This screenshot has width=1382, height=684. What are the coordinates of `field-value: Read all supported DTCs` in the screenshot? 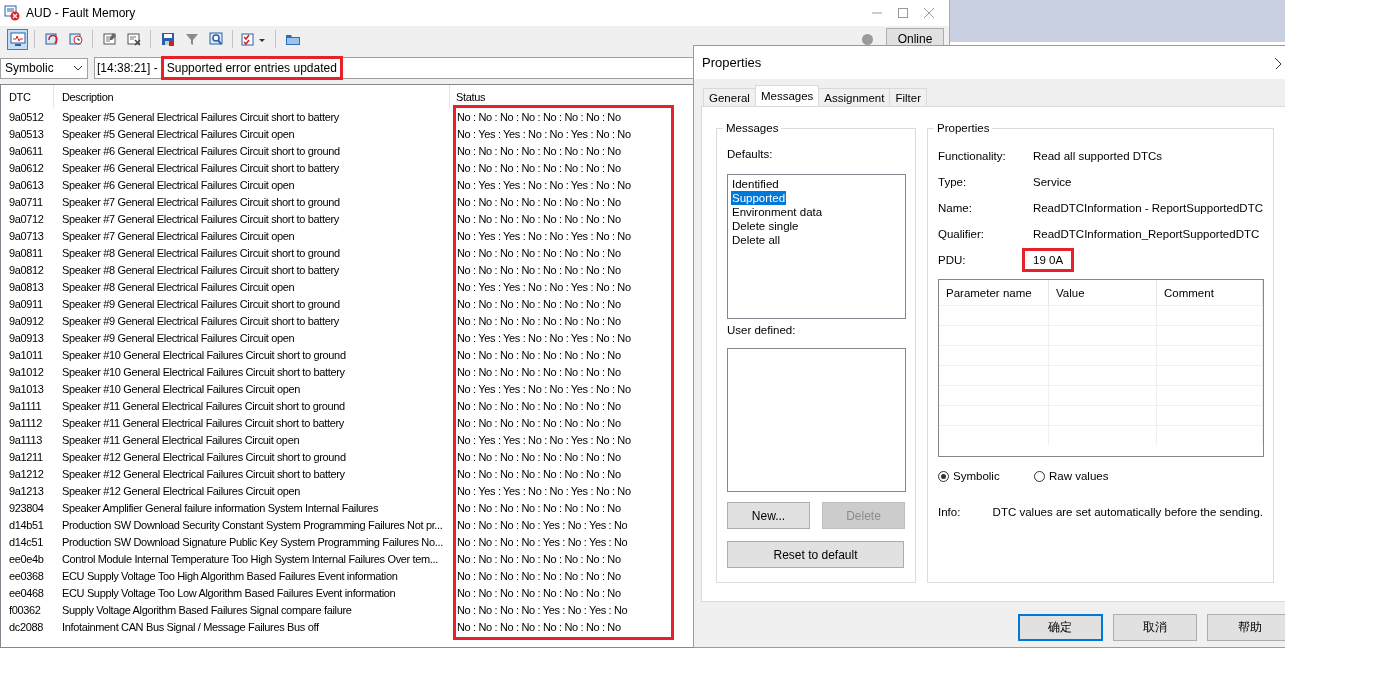 It's located at (1098, 156).